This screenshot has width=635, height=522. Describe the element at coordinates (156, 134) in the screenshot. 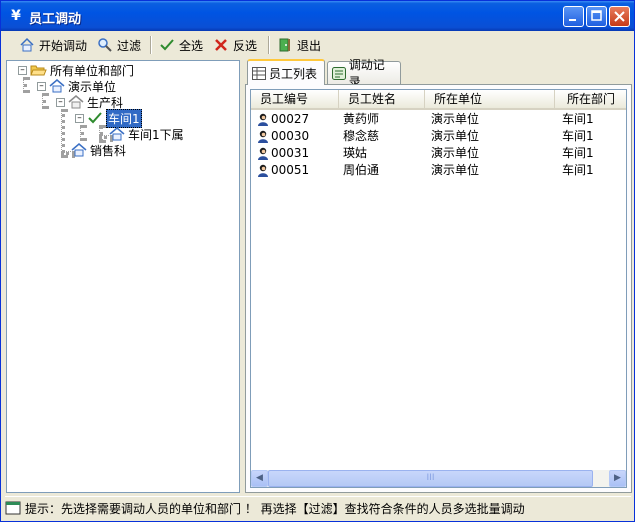

I see `tree-node-label: 车间1下属` at that location.